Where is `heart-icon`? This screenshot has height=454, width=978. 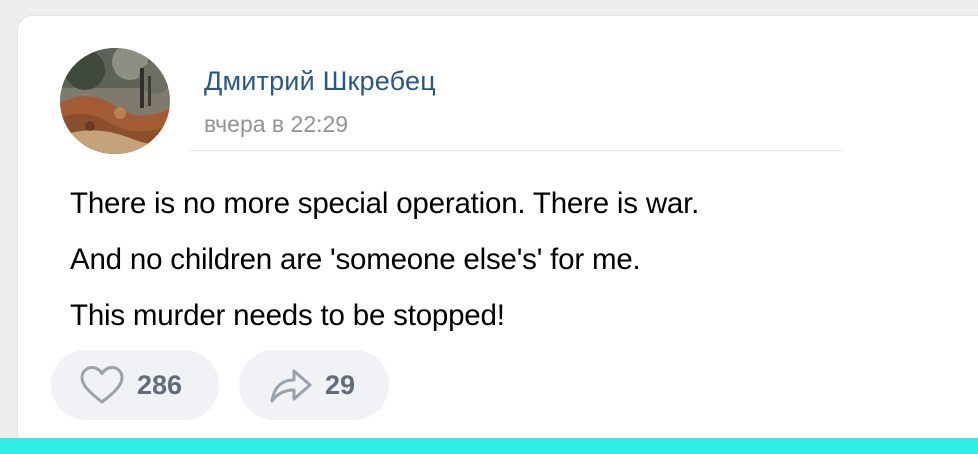 heart-icon is located at coordinates (102, 385).